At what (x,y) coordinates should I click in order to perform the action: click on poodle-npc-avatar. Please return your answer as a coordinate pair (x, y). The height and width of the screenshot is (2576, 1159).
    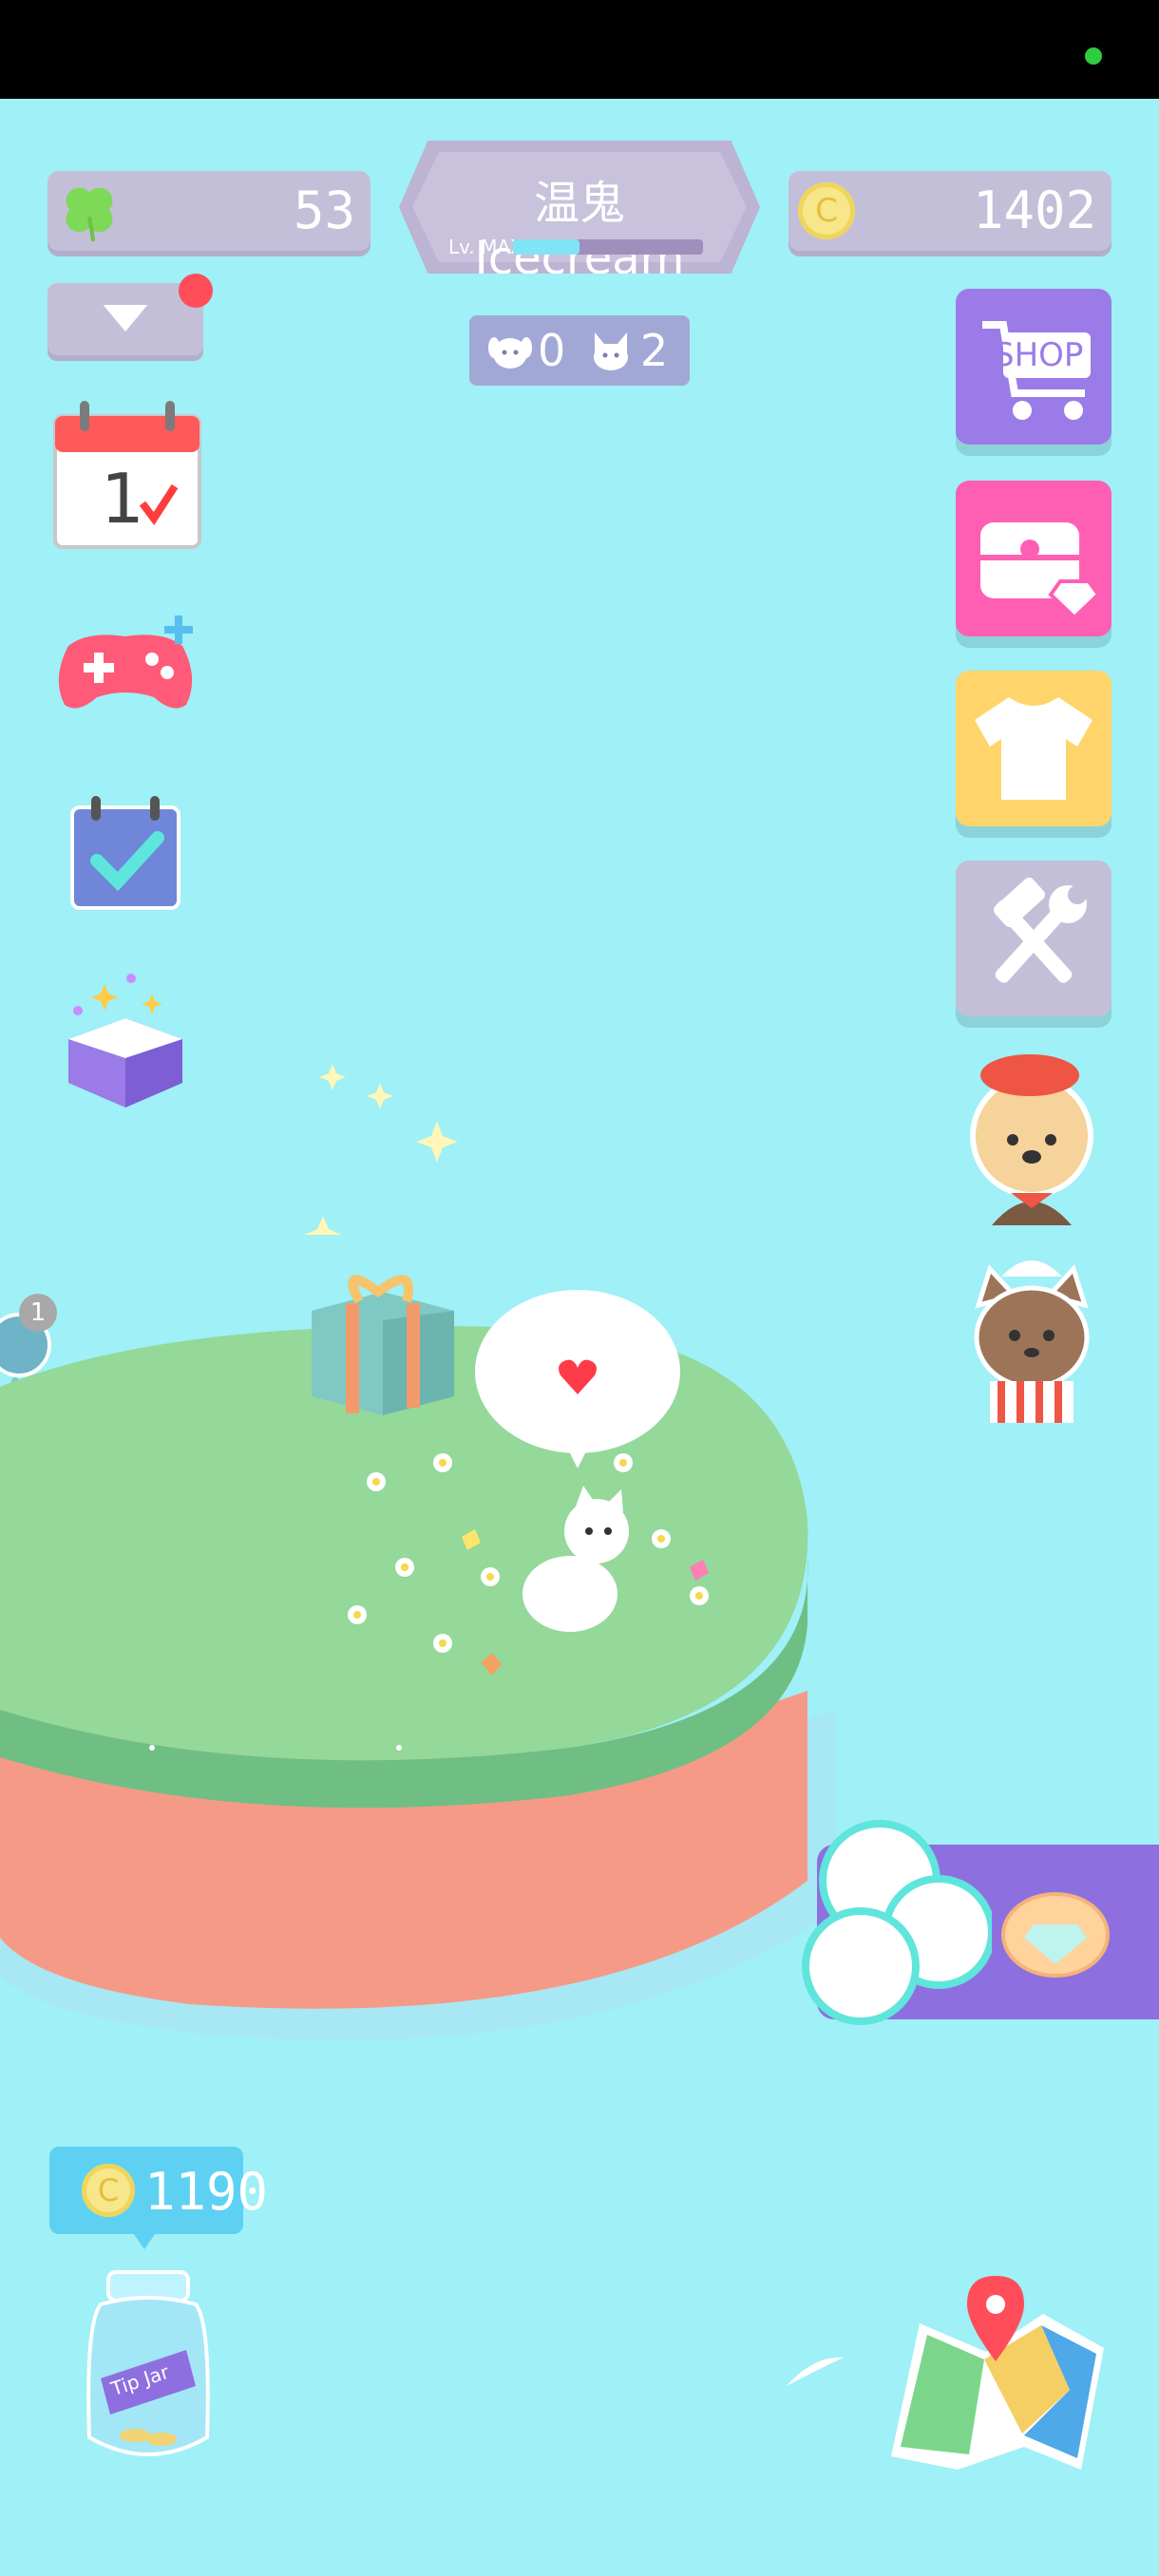
    Looking at the image, I should click on (1031, 1138).